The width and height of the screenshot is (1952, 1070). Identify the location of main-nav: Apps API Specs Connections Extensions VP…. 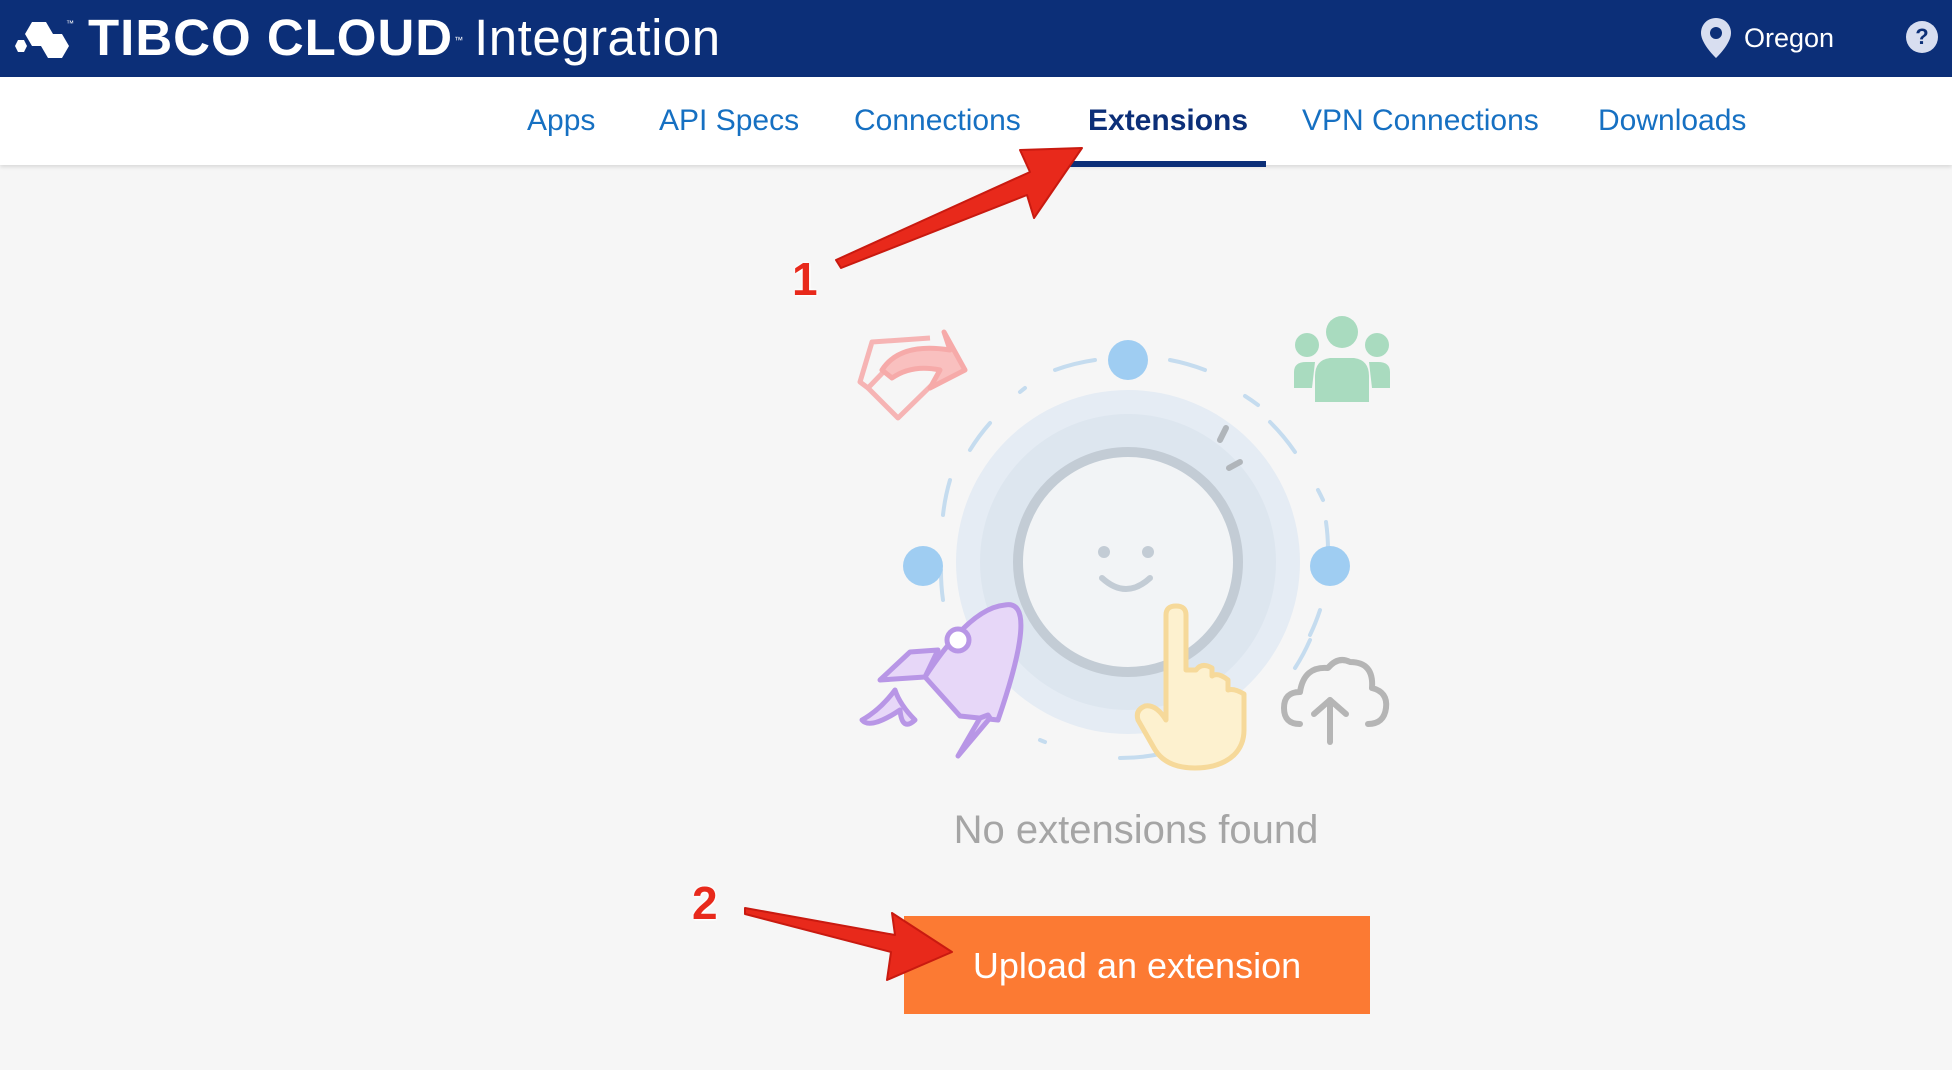
(976, 121).